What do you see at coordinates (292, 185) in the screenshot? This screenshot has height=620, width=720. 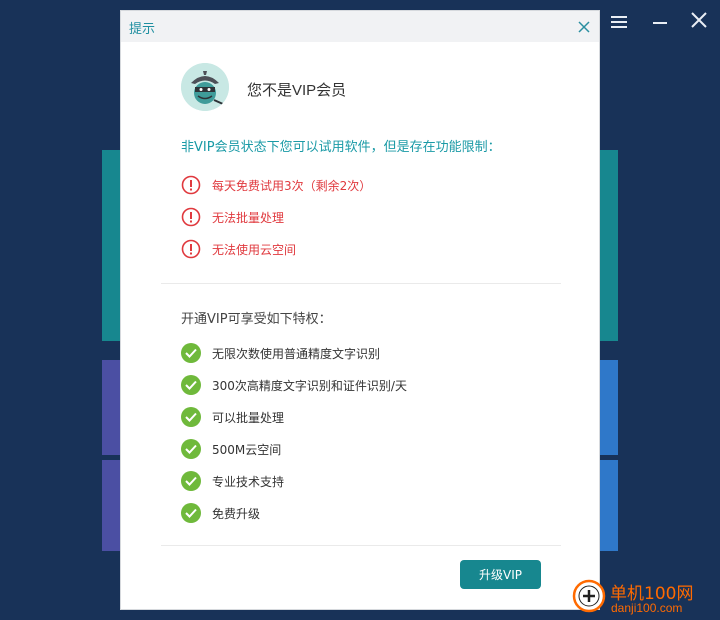 I see `limitation-text: 每天免费试用3次（剩余2次）` at bounding box center [292, 185].